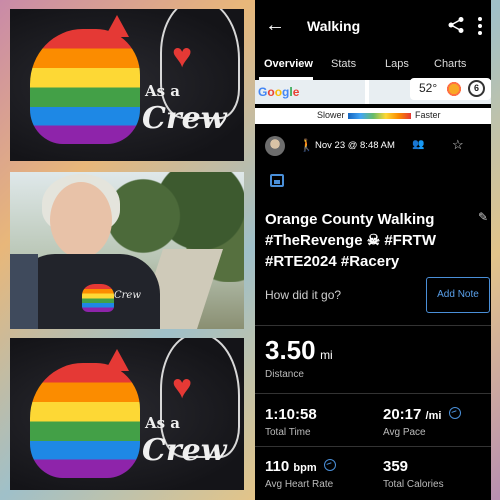 The width and height of the screenshot is (500, 500). I want to click on avg-hr-label: Avg Heart Rate, so click(299, 484).